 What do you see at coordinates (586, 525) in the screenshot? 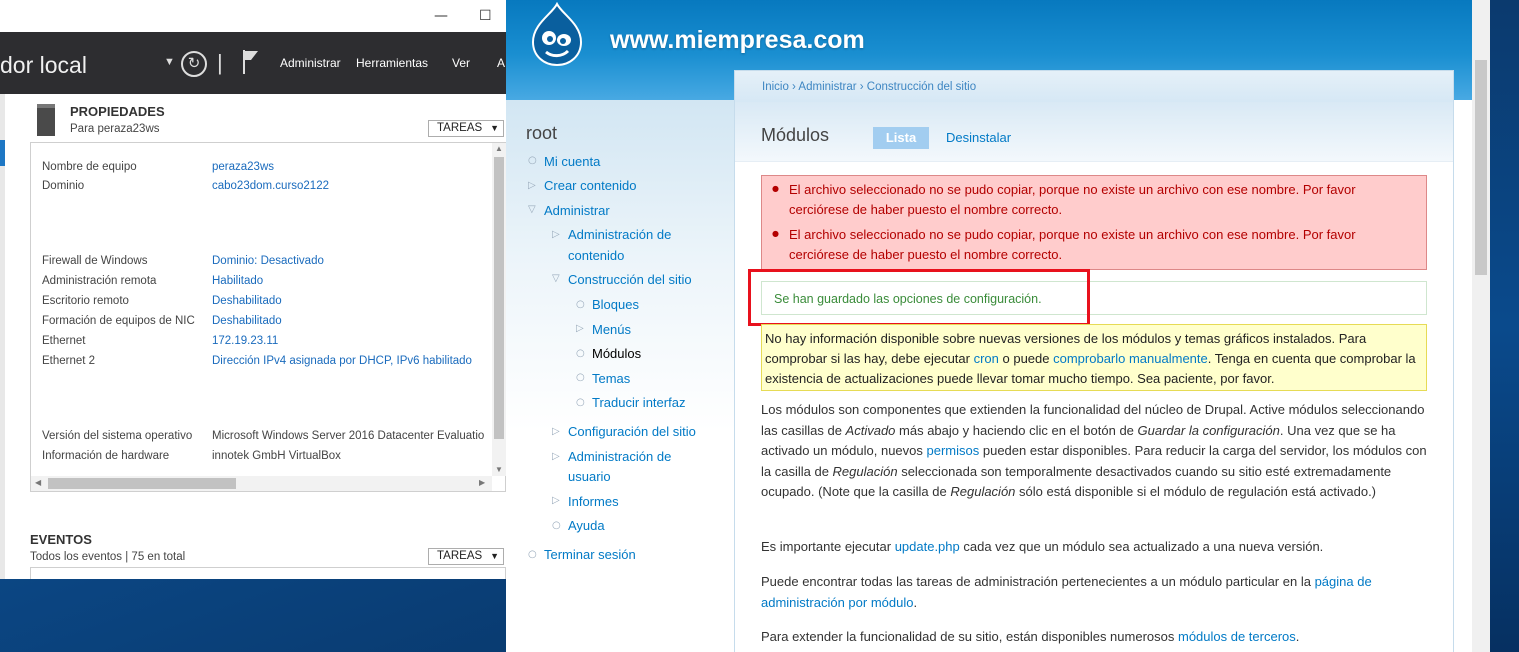
I see `nav-help: Ayuda` at bounding box center [586, 525].